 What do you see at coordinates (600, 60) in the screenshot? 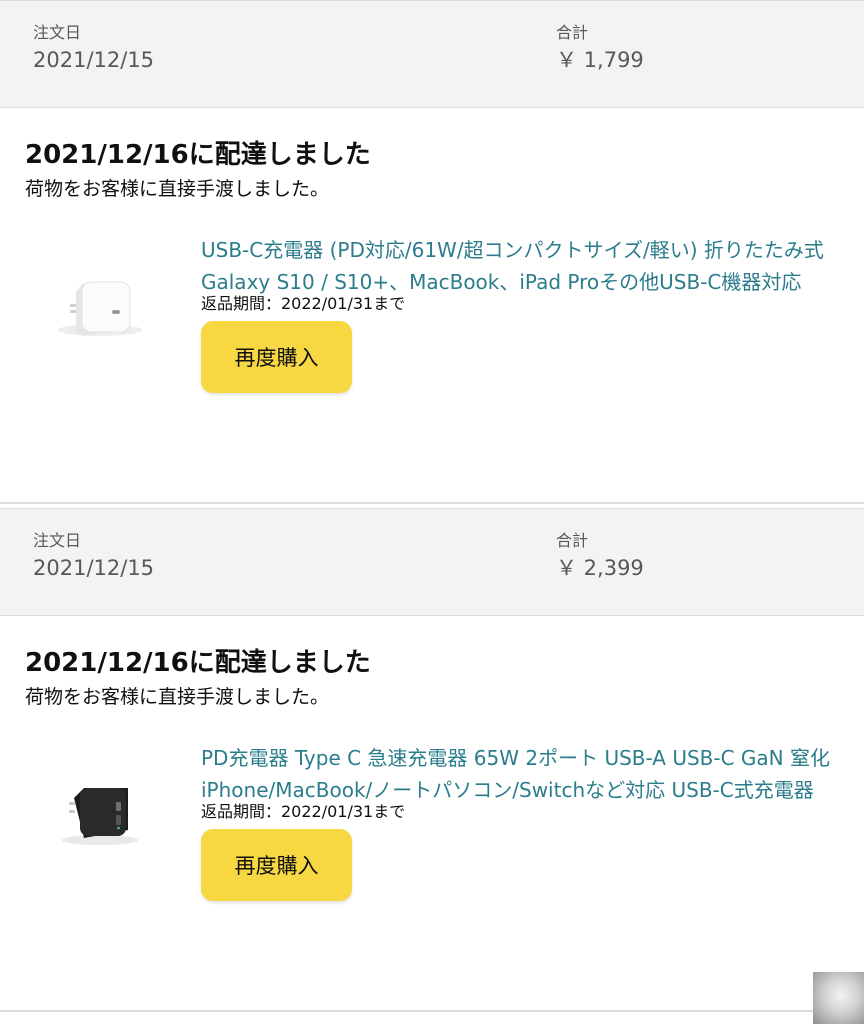
I see `order-total-value: ￥ 1,799` at bounding box center [600, 60].